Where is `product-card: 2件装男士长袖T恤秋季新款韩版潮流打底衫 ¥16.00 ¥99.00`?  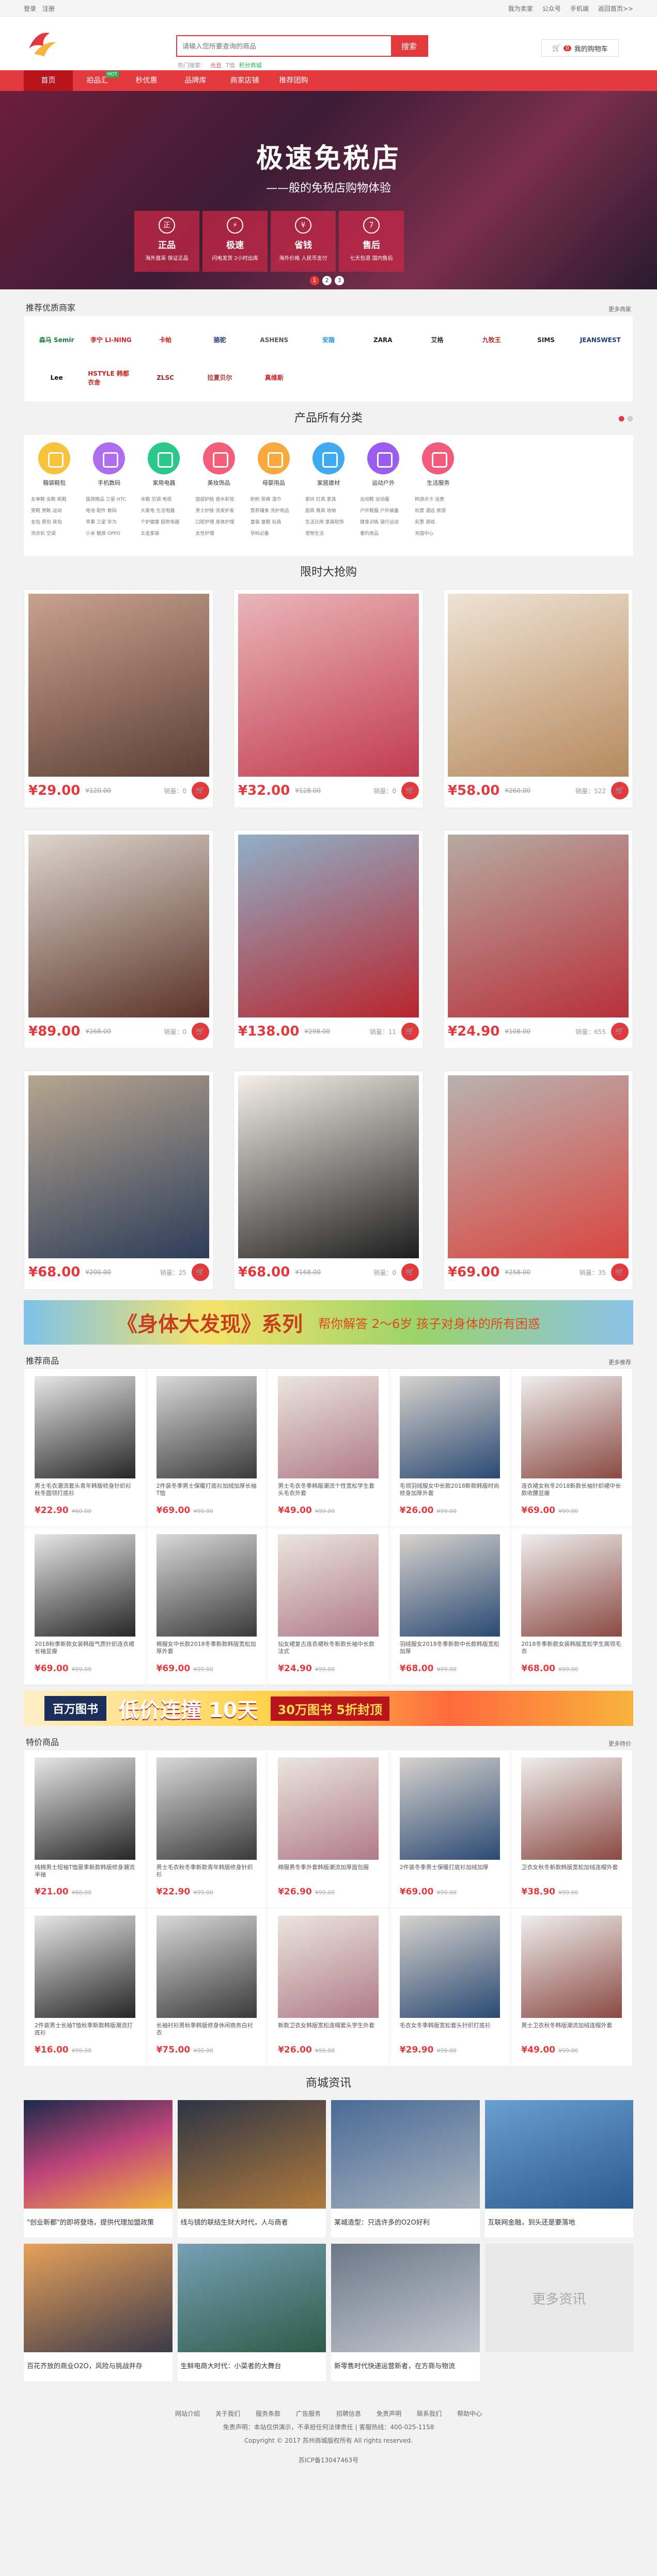 product-card: 2件装男士长袖T恤秋季新款韩版潮流打底衫 ¥16.00 ¥99.00 is located at coordinates (85, 1987).